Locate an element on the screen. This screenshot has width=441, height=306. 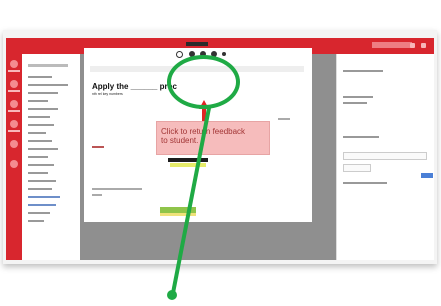
grades-icon is located at coordinates (14, 104).